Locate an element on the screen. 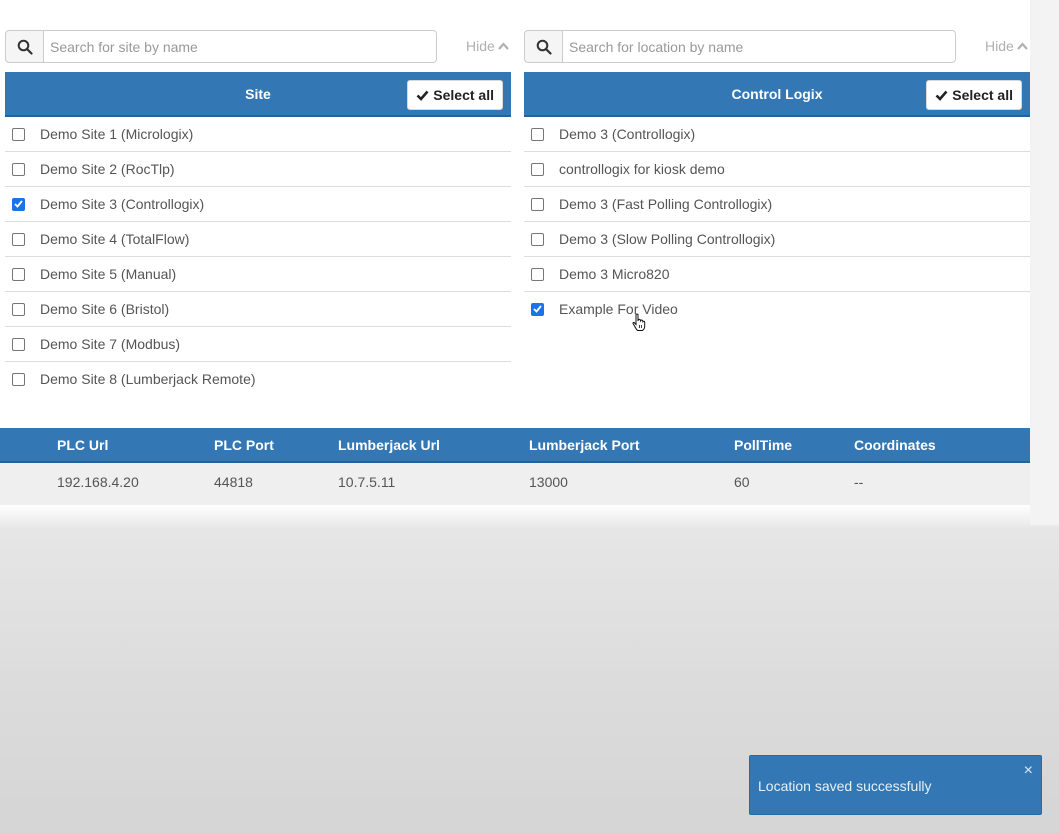 The image size is (1059, 834). list-item: Demo Site 7 (Modbus) is located at coordinates (258, 344).